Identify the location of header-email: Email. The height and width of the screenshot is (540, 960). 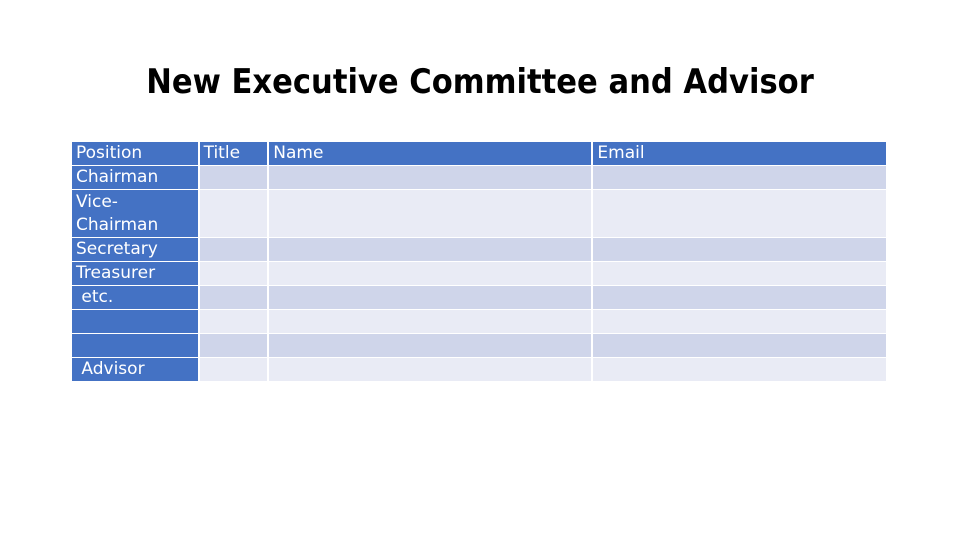
(739, 153).